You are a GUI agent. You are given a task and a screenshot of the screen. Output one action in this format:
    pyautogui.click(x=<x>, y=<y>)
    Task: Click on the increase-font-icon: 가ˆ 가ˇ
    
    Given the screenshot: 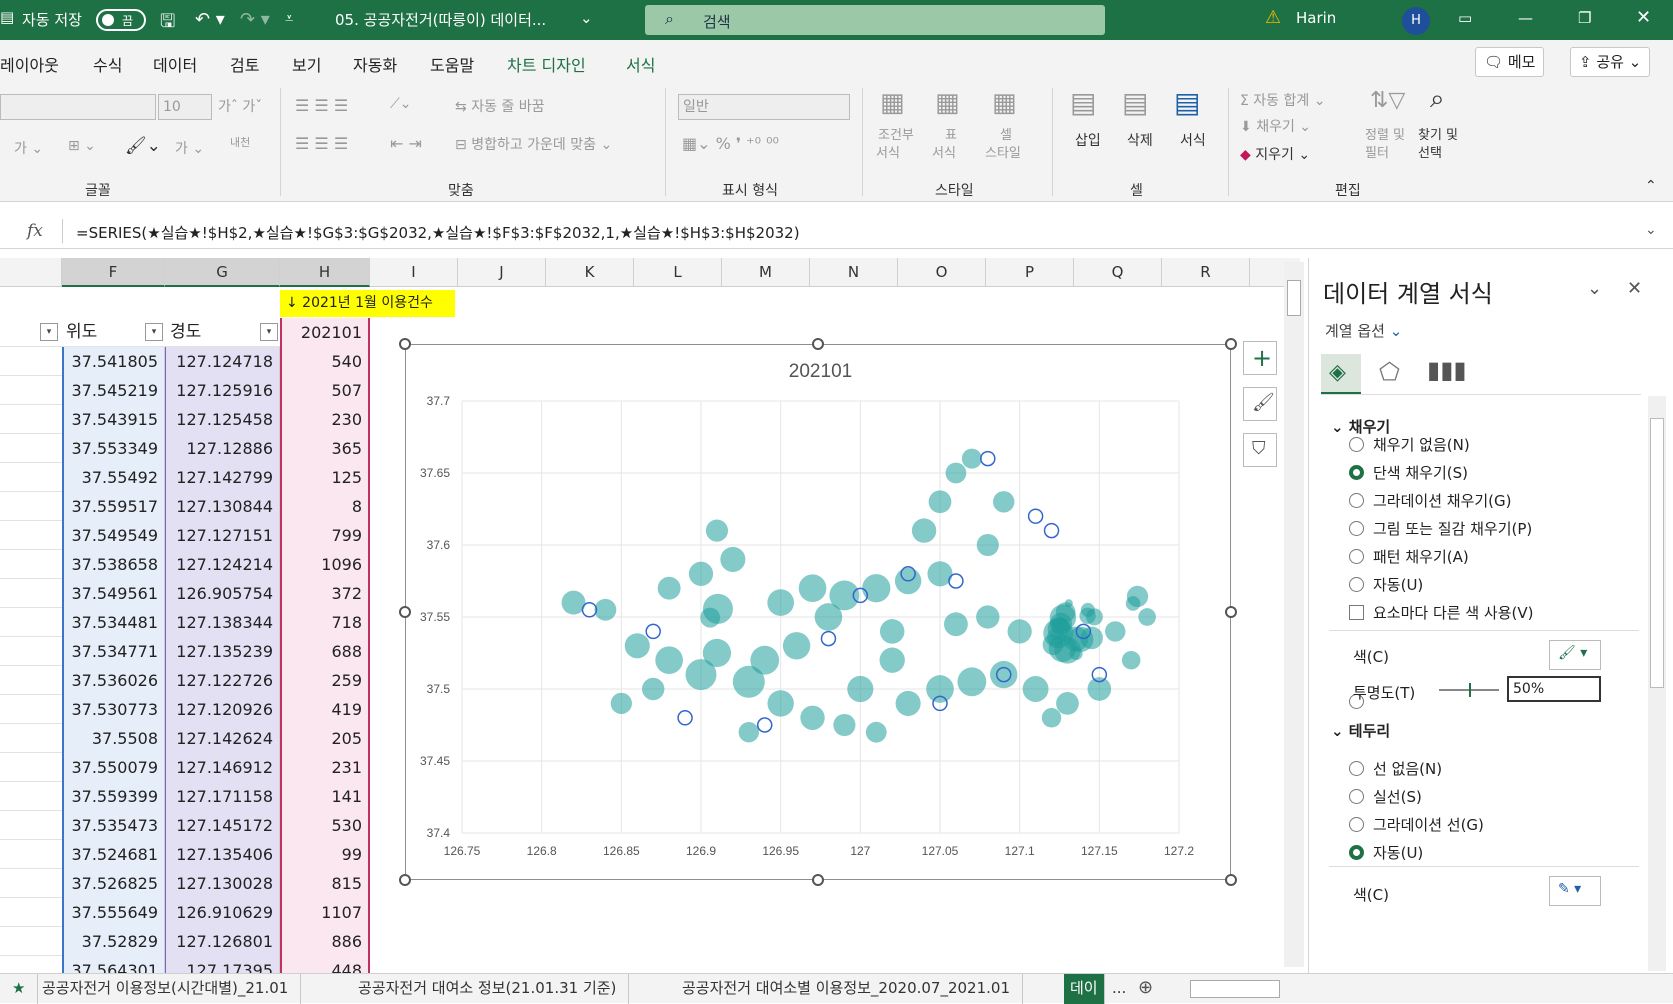 What is the action you would take?
    pyautogui.click(x=240, y=106)
    